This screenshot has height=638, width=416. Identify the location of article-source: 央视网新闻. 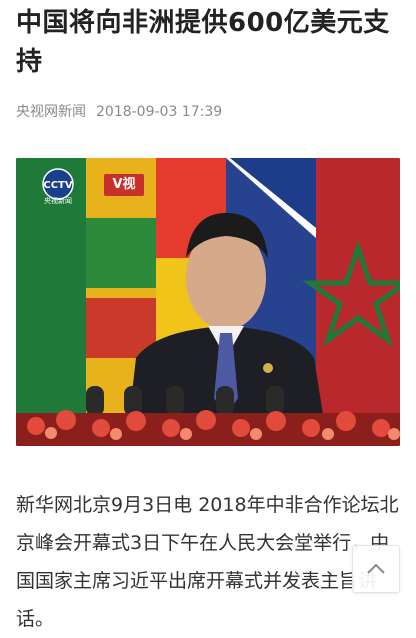
(51, 112).